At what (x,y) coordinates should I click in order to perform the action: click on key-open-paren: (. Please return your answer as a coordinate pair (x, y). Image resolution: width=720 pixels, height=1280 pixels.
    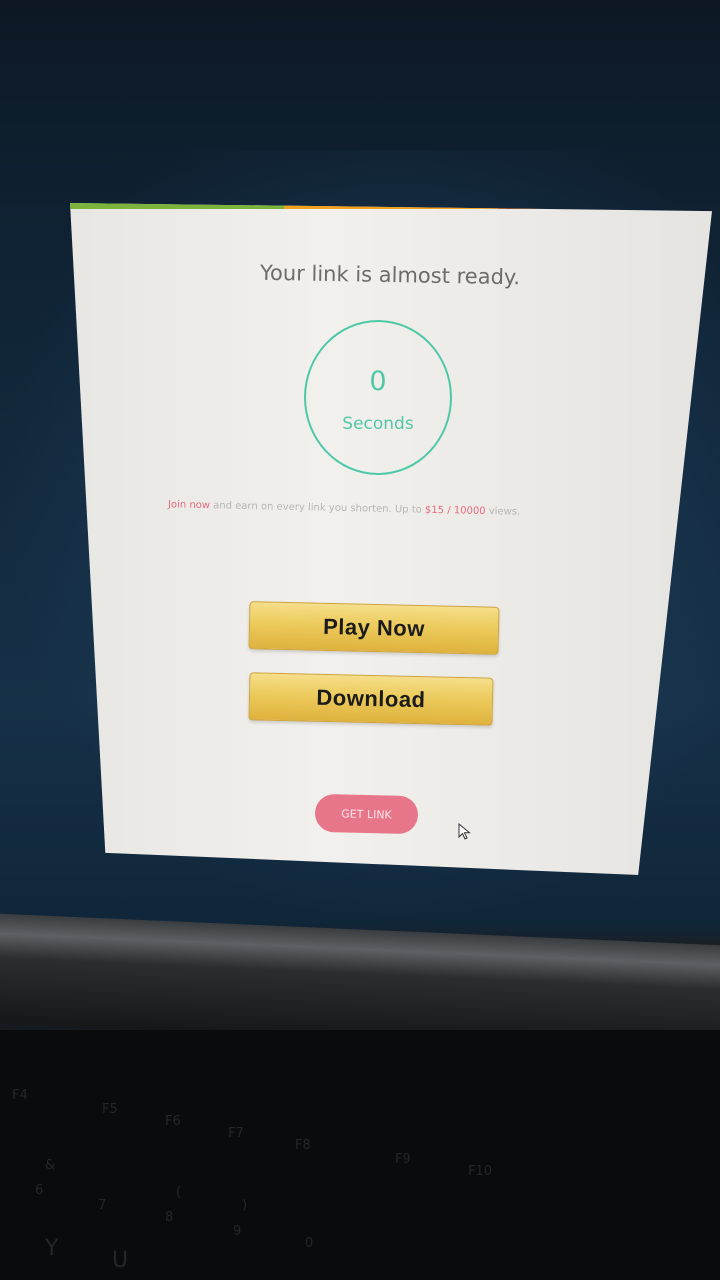
    Looking at the image, I should click on (179, 1192).